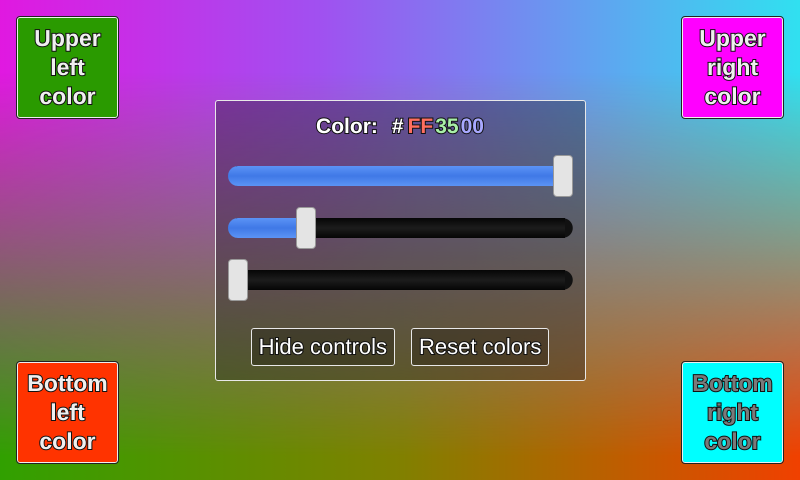 This screenshot has width=800, height=480. What do you see at coordinates (732, 67) in the screenshot?
I see `color-swatch-button: Upper right color` at bounding box center [732, 67].